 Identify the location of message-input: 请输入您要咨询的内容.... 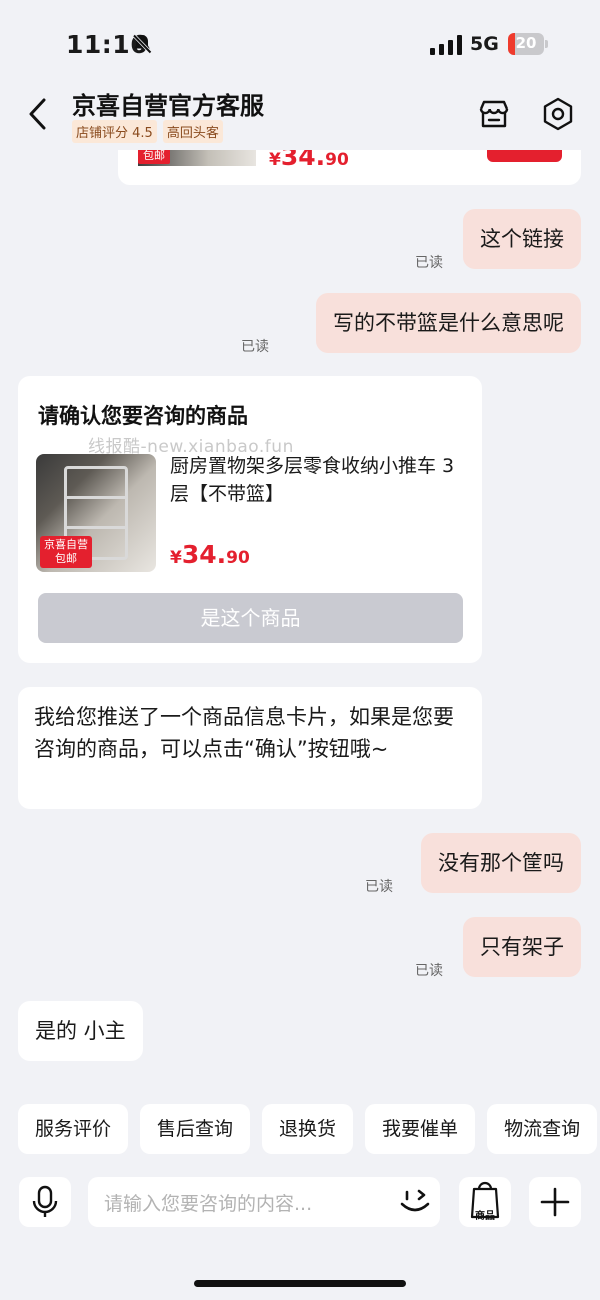
(264, 1202).